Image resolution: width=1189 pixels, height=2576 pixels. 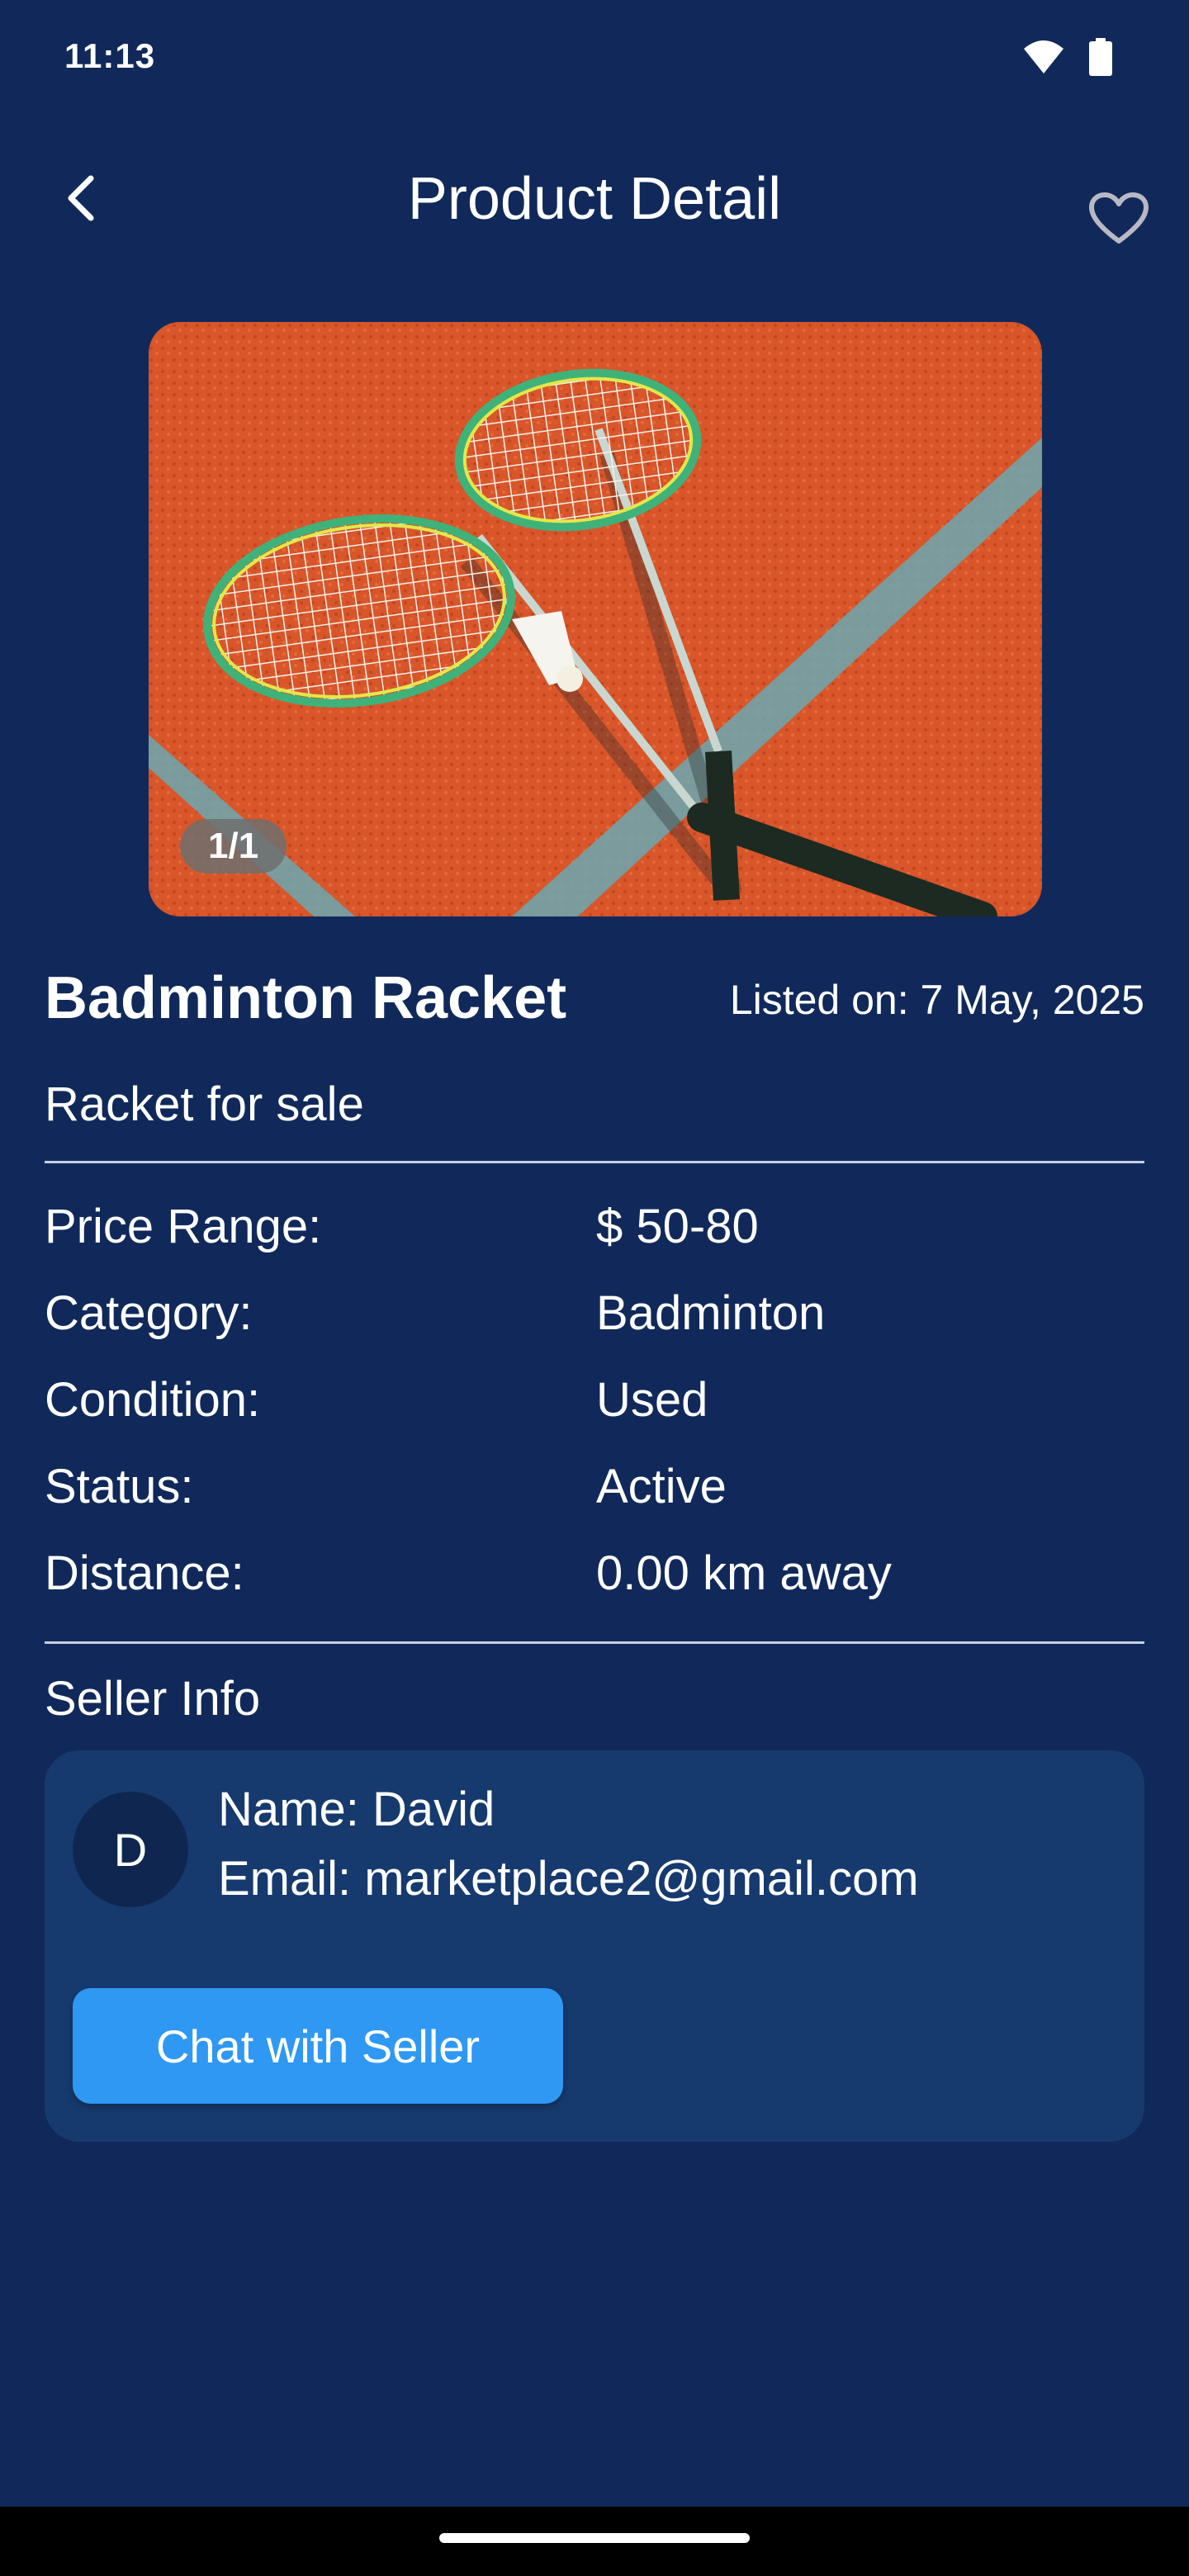 What do you see at coordinates (119, 1486) in the screenshot?
I see `spec-label: Status:` at bounding box center [119, 1486].